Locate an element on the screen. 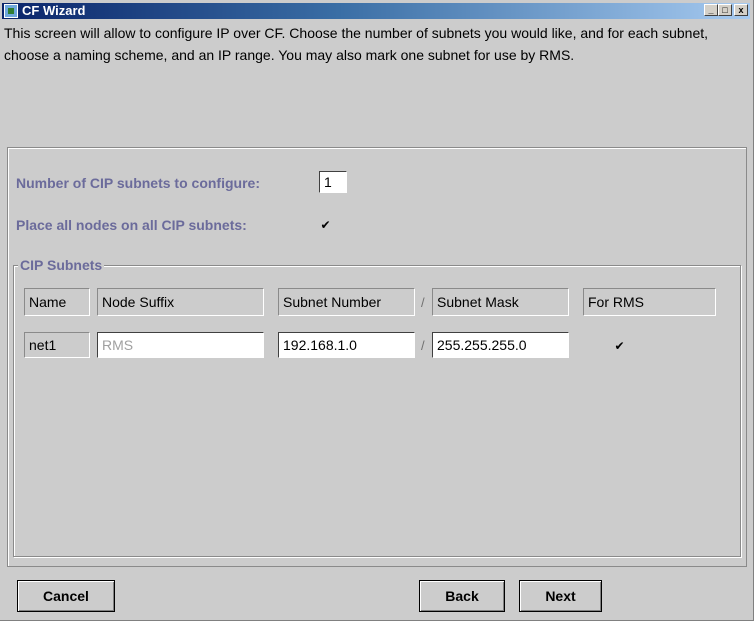 The width and height of the screenshot is (754, 621). close-icon: x is located at coordinates (741, 10).